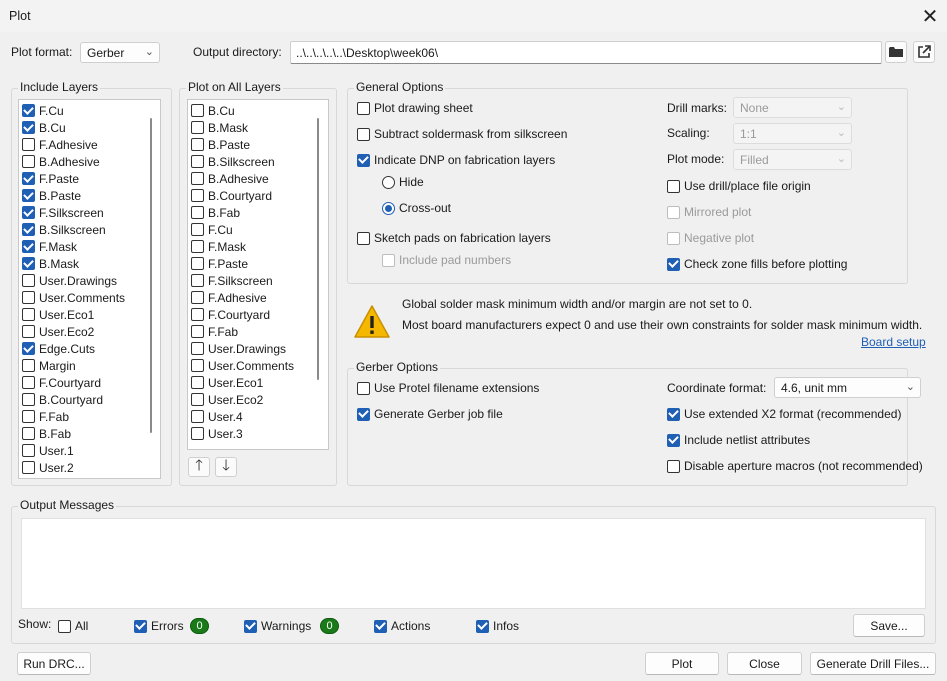 This screenshot has width=947, height=681. What do you see at coordinates (673, 414) in the screenshot?
I see `x2-format-checkbox` at bounding box center [673, 414].